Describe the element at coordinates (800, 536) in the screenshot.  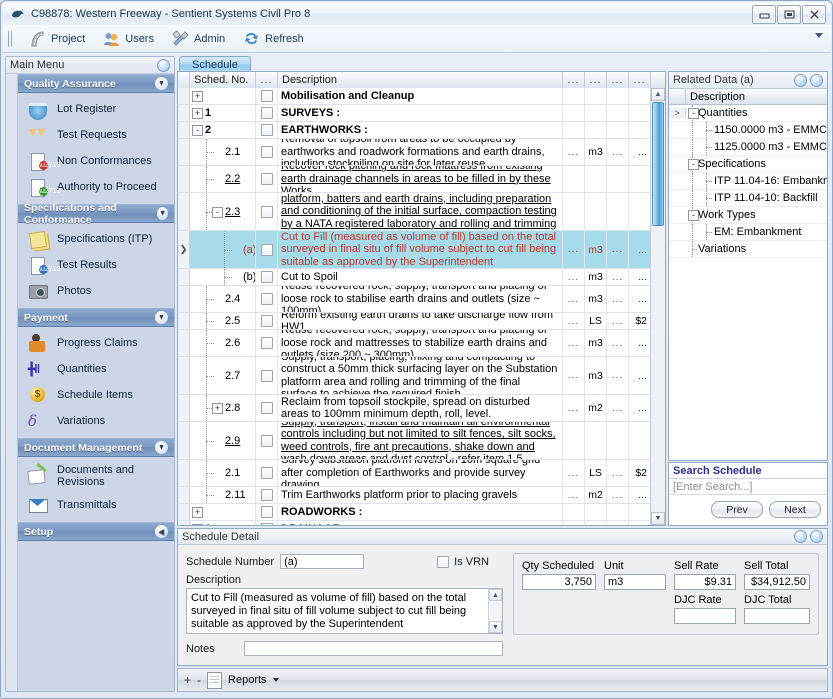
I see `panel-pin-icon` at that location.